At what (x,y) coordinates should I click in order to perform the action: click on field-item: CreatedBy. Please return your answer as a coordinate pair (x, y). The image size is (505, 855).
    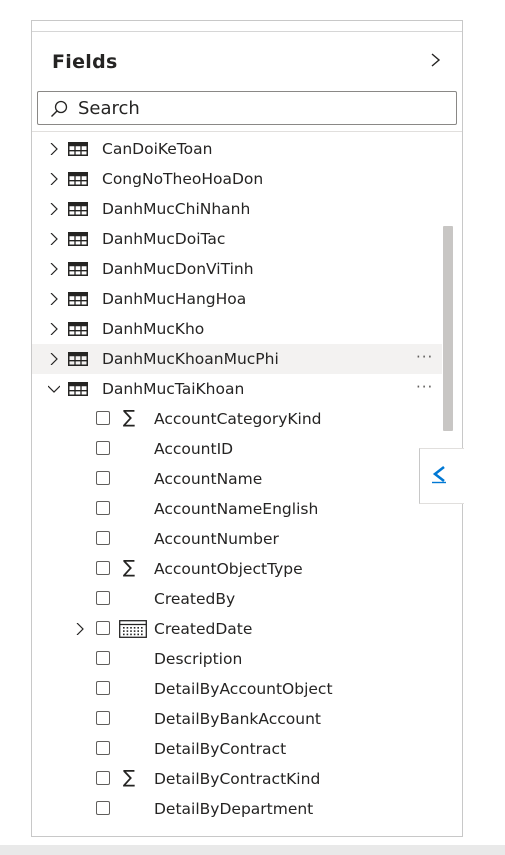
    Looking at the image, I should click on (237, 599).